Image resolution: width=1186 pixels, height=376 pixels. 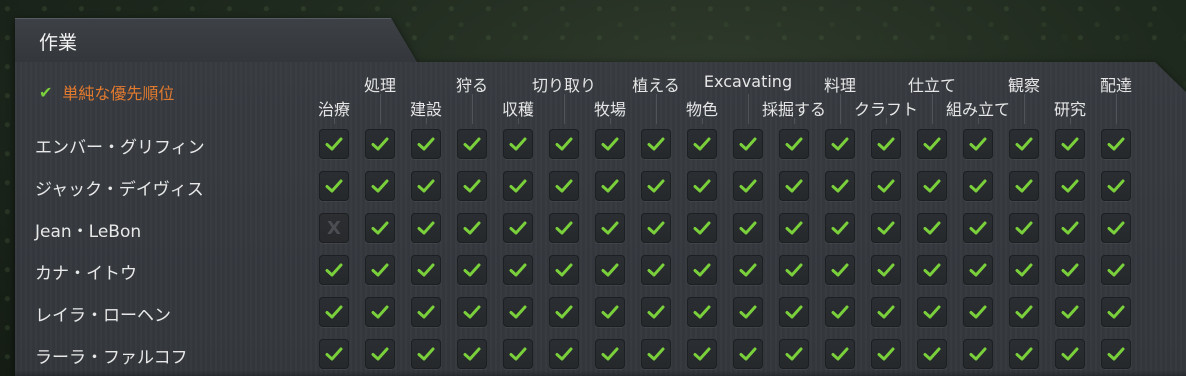 I want to click on colonist-name: Jean・LeBon, so click(x=88, y=229).